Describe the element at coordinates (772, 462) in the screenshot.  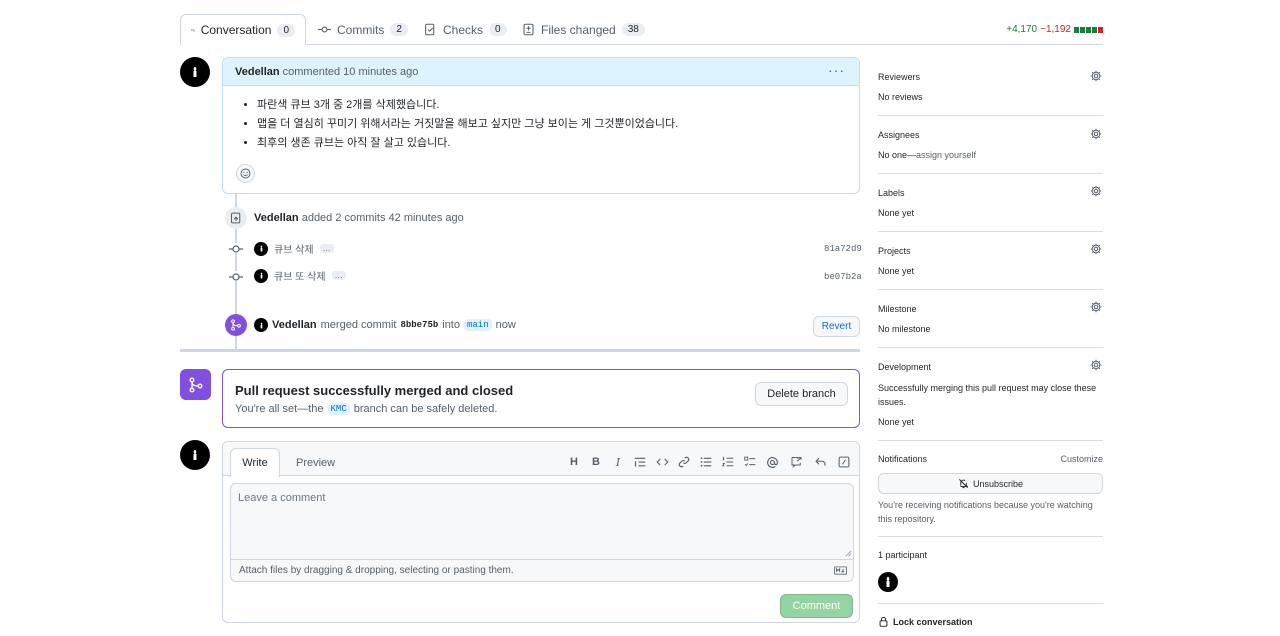
I see `mention-icon` at that location.